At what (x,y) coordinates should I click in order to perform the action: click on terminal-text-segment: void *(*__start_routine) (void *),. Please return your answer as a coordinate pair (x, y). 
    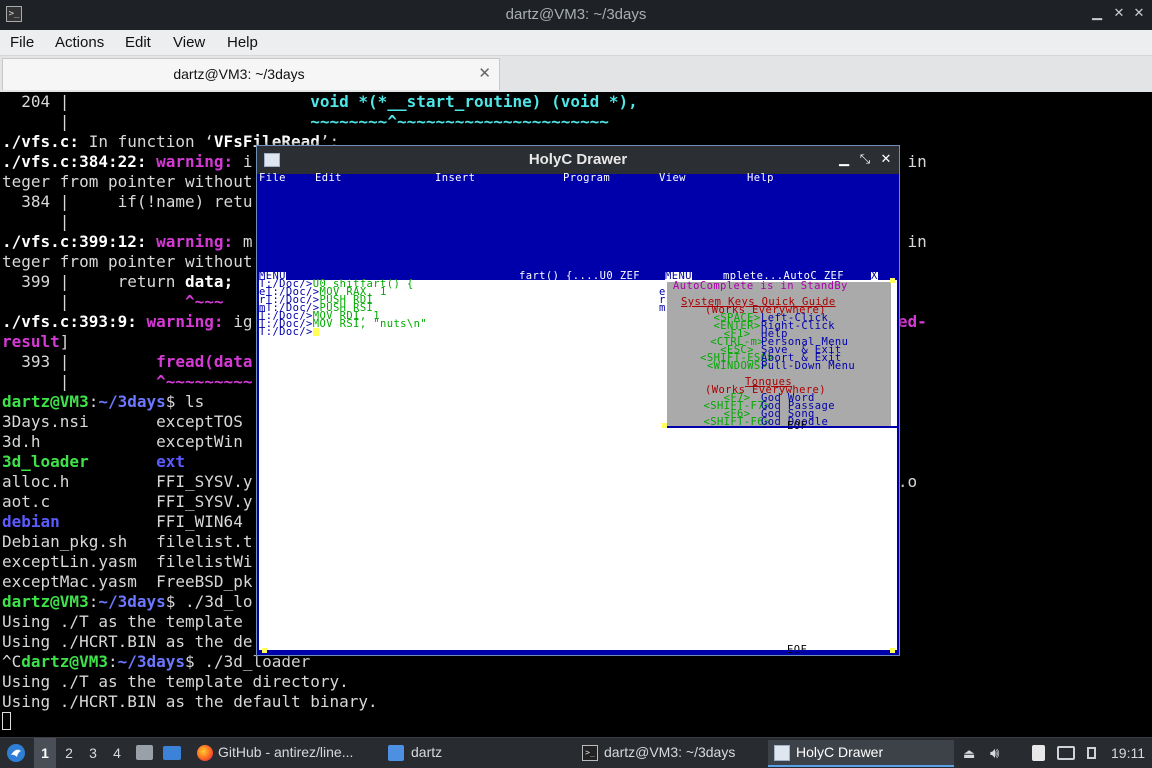
    Looking at the image, I should click on (474, 101).